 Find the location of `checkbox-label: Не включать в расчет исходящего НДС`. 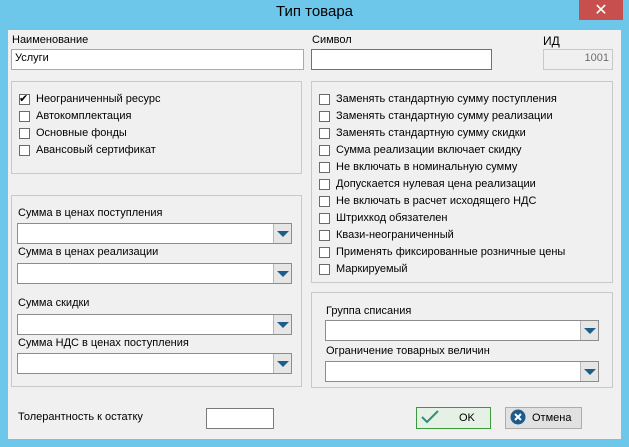

checkbox-label: Не включать в расчет исходящего НДС is located at coordinates (436, 201).